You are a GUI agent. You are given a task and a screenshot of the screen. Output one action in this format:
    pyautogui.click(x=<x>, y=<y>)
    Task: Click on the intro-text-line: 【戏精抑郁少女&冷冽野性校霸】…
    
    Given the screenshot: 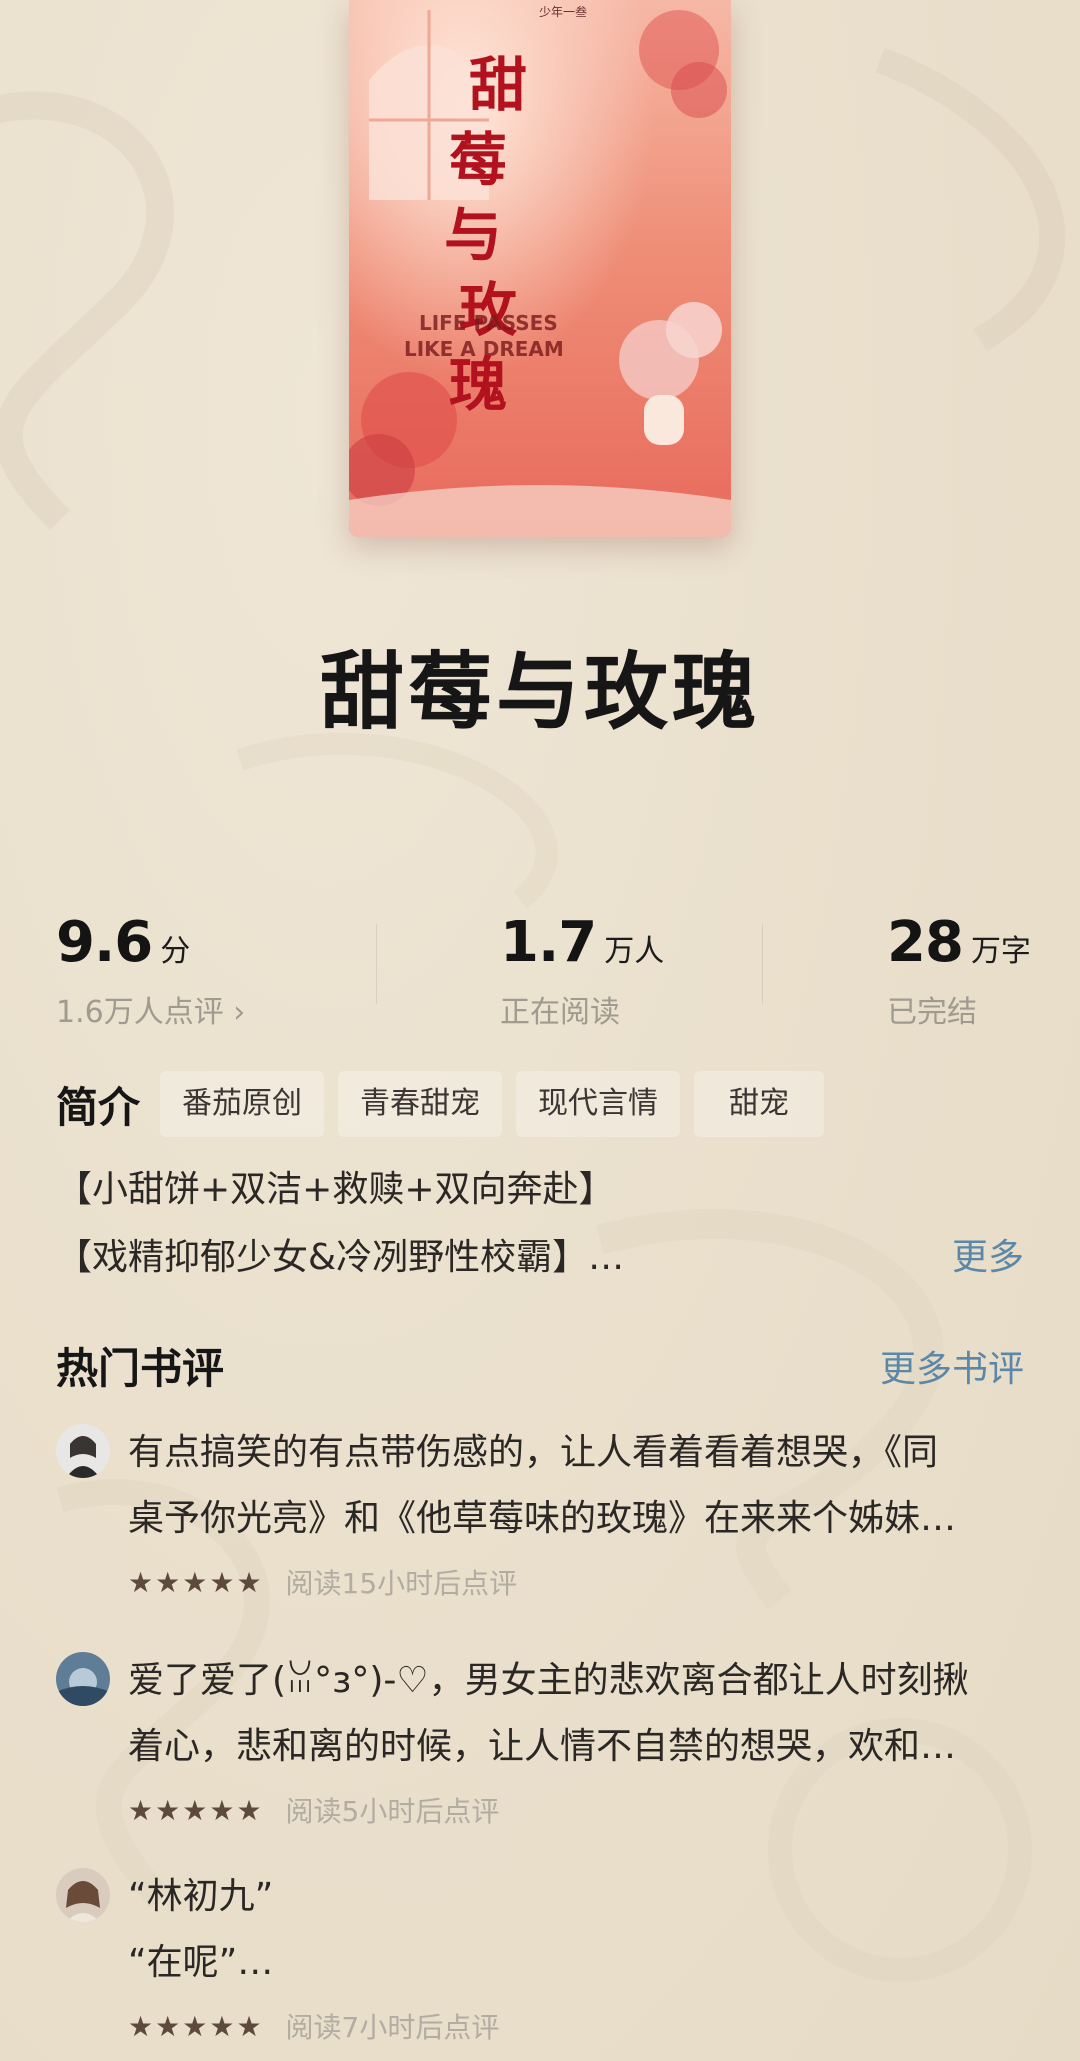 What is the action you would take?
    pyautogui.click(x=340, y=1257)
    